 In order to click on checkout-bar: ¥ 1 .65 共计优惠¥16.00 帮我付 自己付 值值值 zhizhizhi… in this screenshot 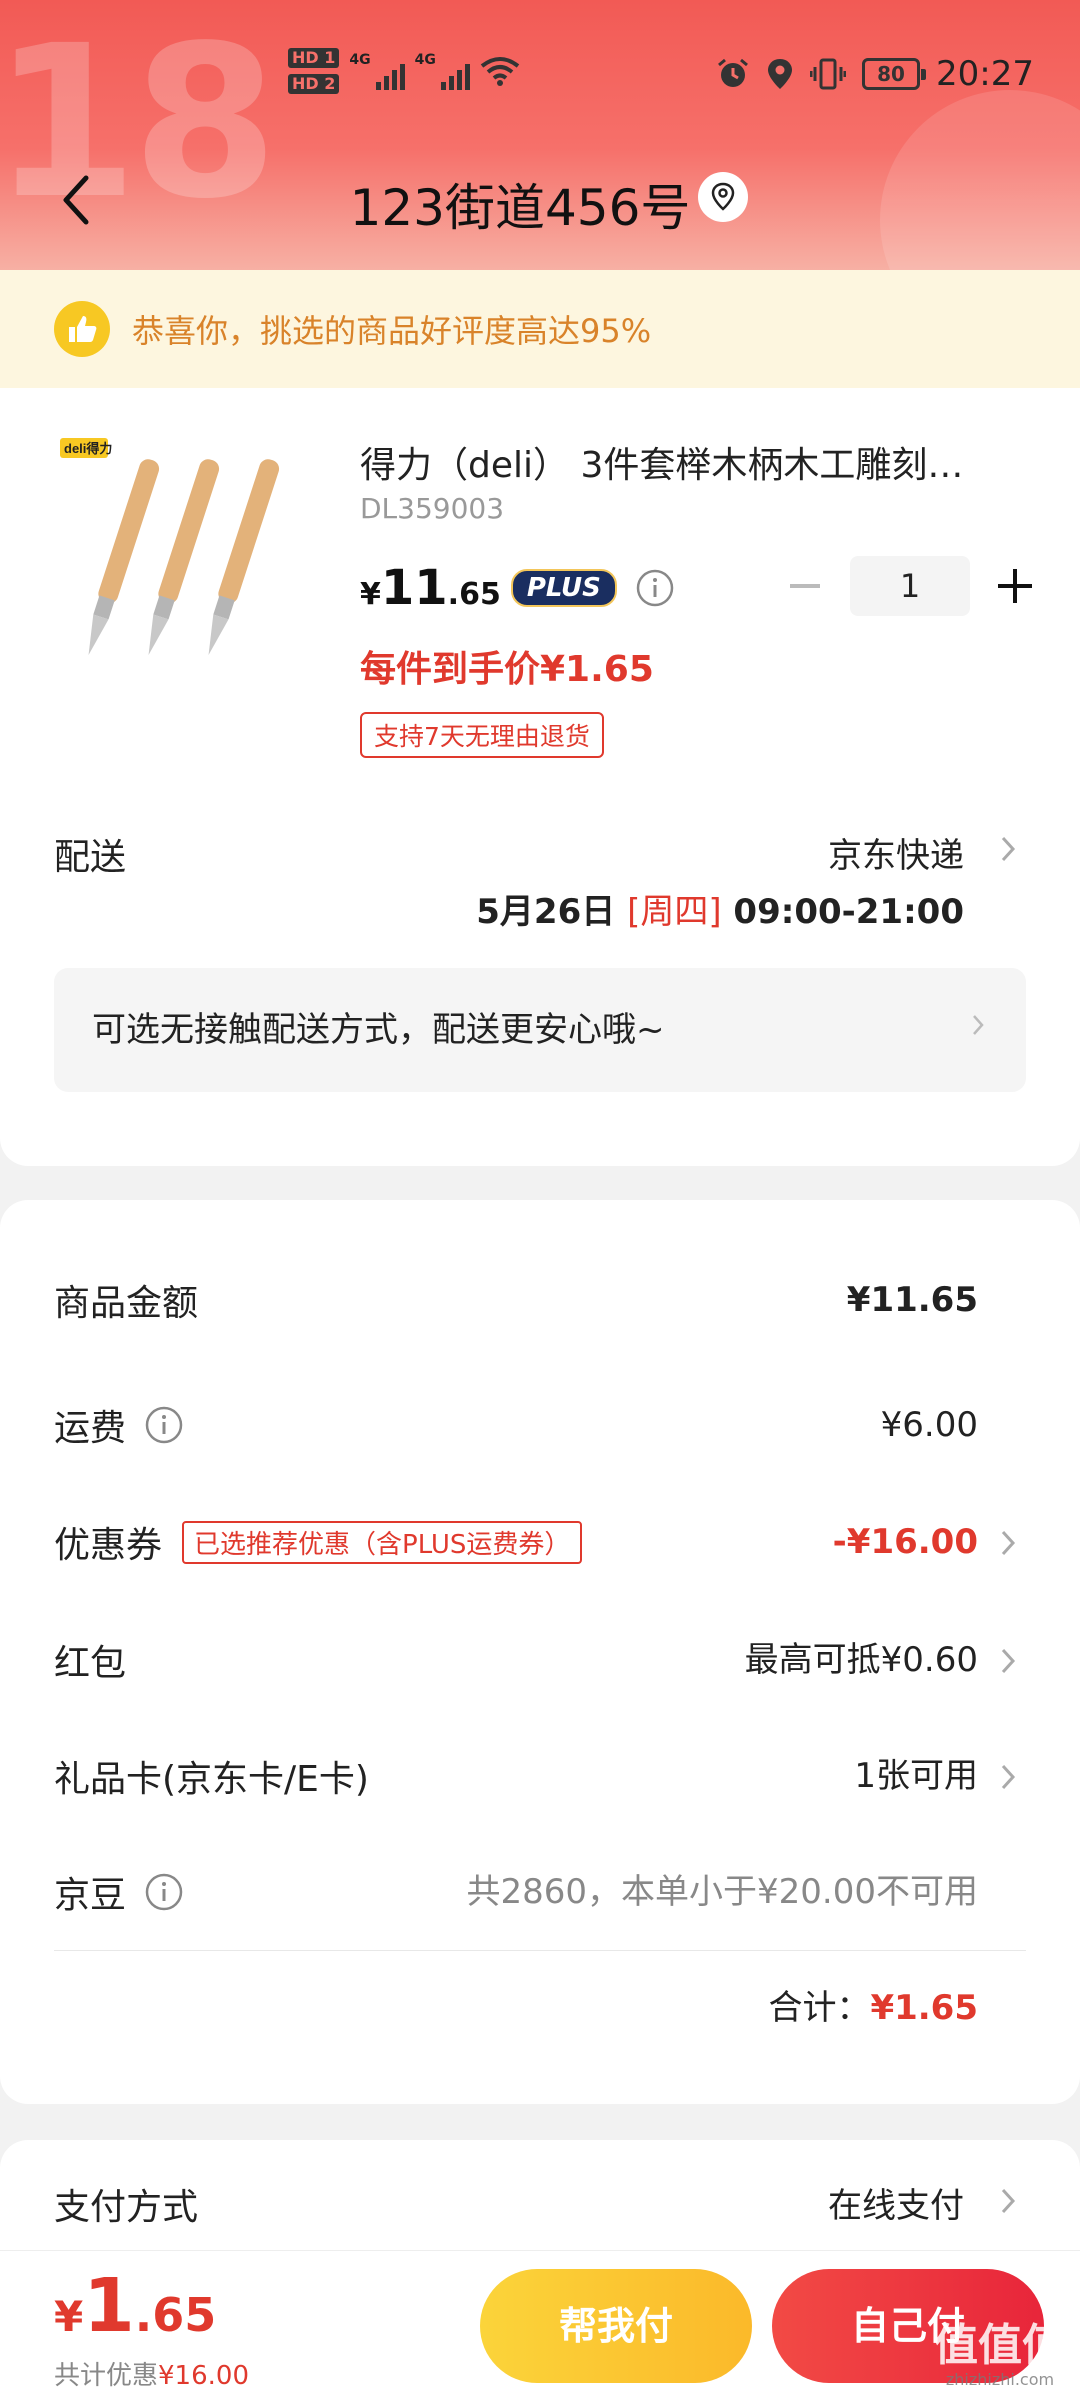, I will do `click(540, 2325)`.